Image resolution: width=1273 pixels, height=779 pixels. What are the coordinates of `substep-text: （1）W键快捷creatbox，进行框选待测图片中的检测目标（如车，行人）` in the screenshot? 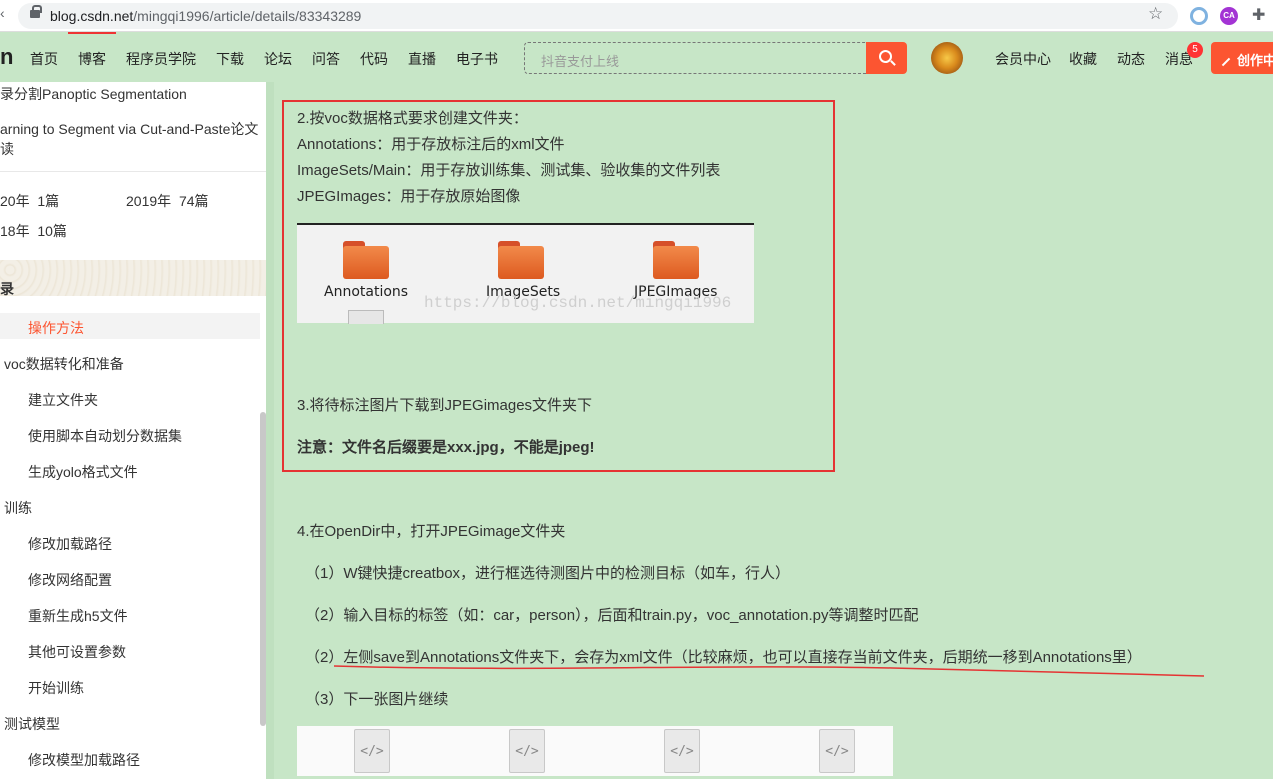 It's located at (548, 573).